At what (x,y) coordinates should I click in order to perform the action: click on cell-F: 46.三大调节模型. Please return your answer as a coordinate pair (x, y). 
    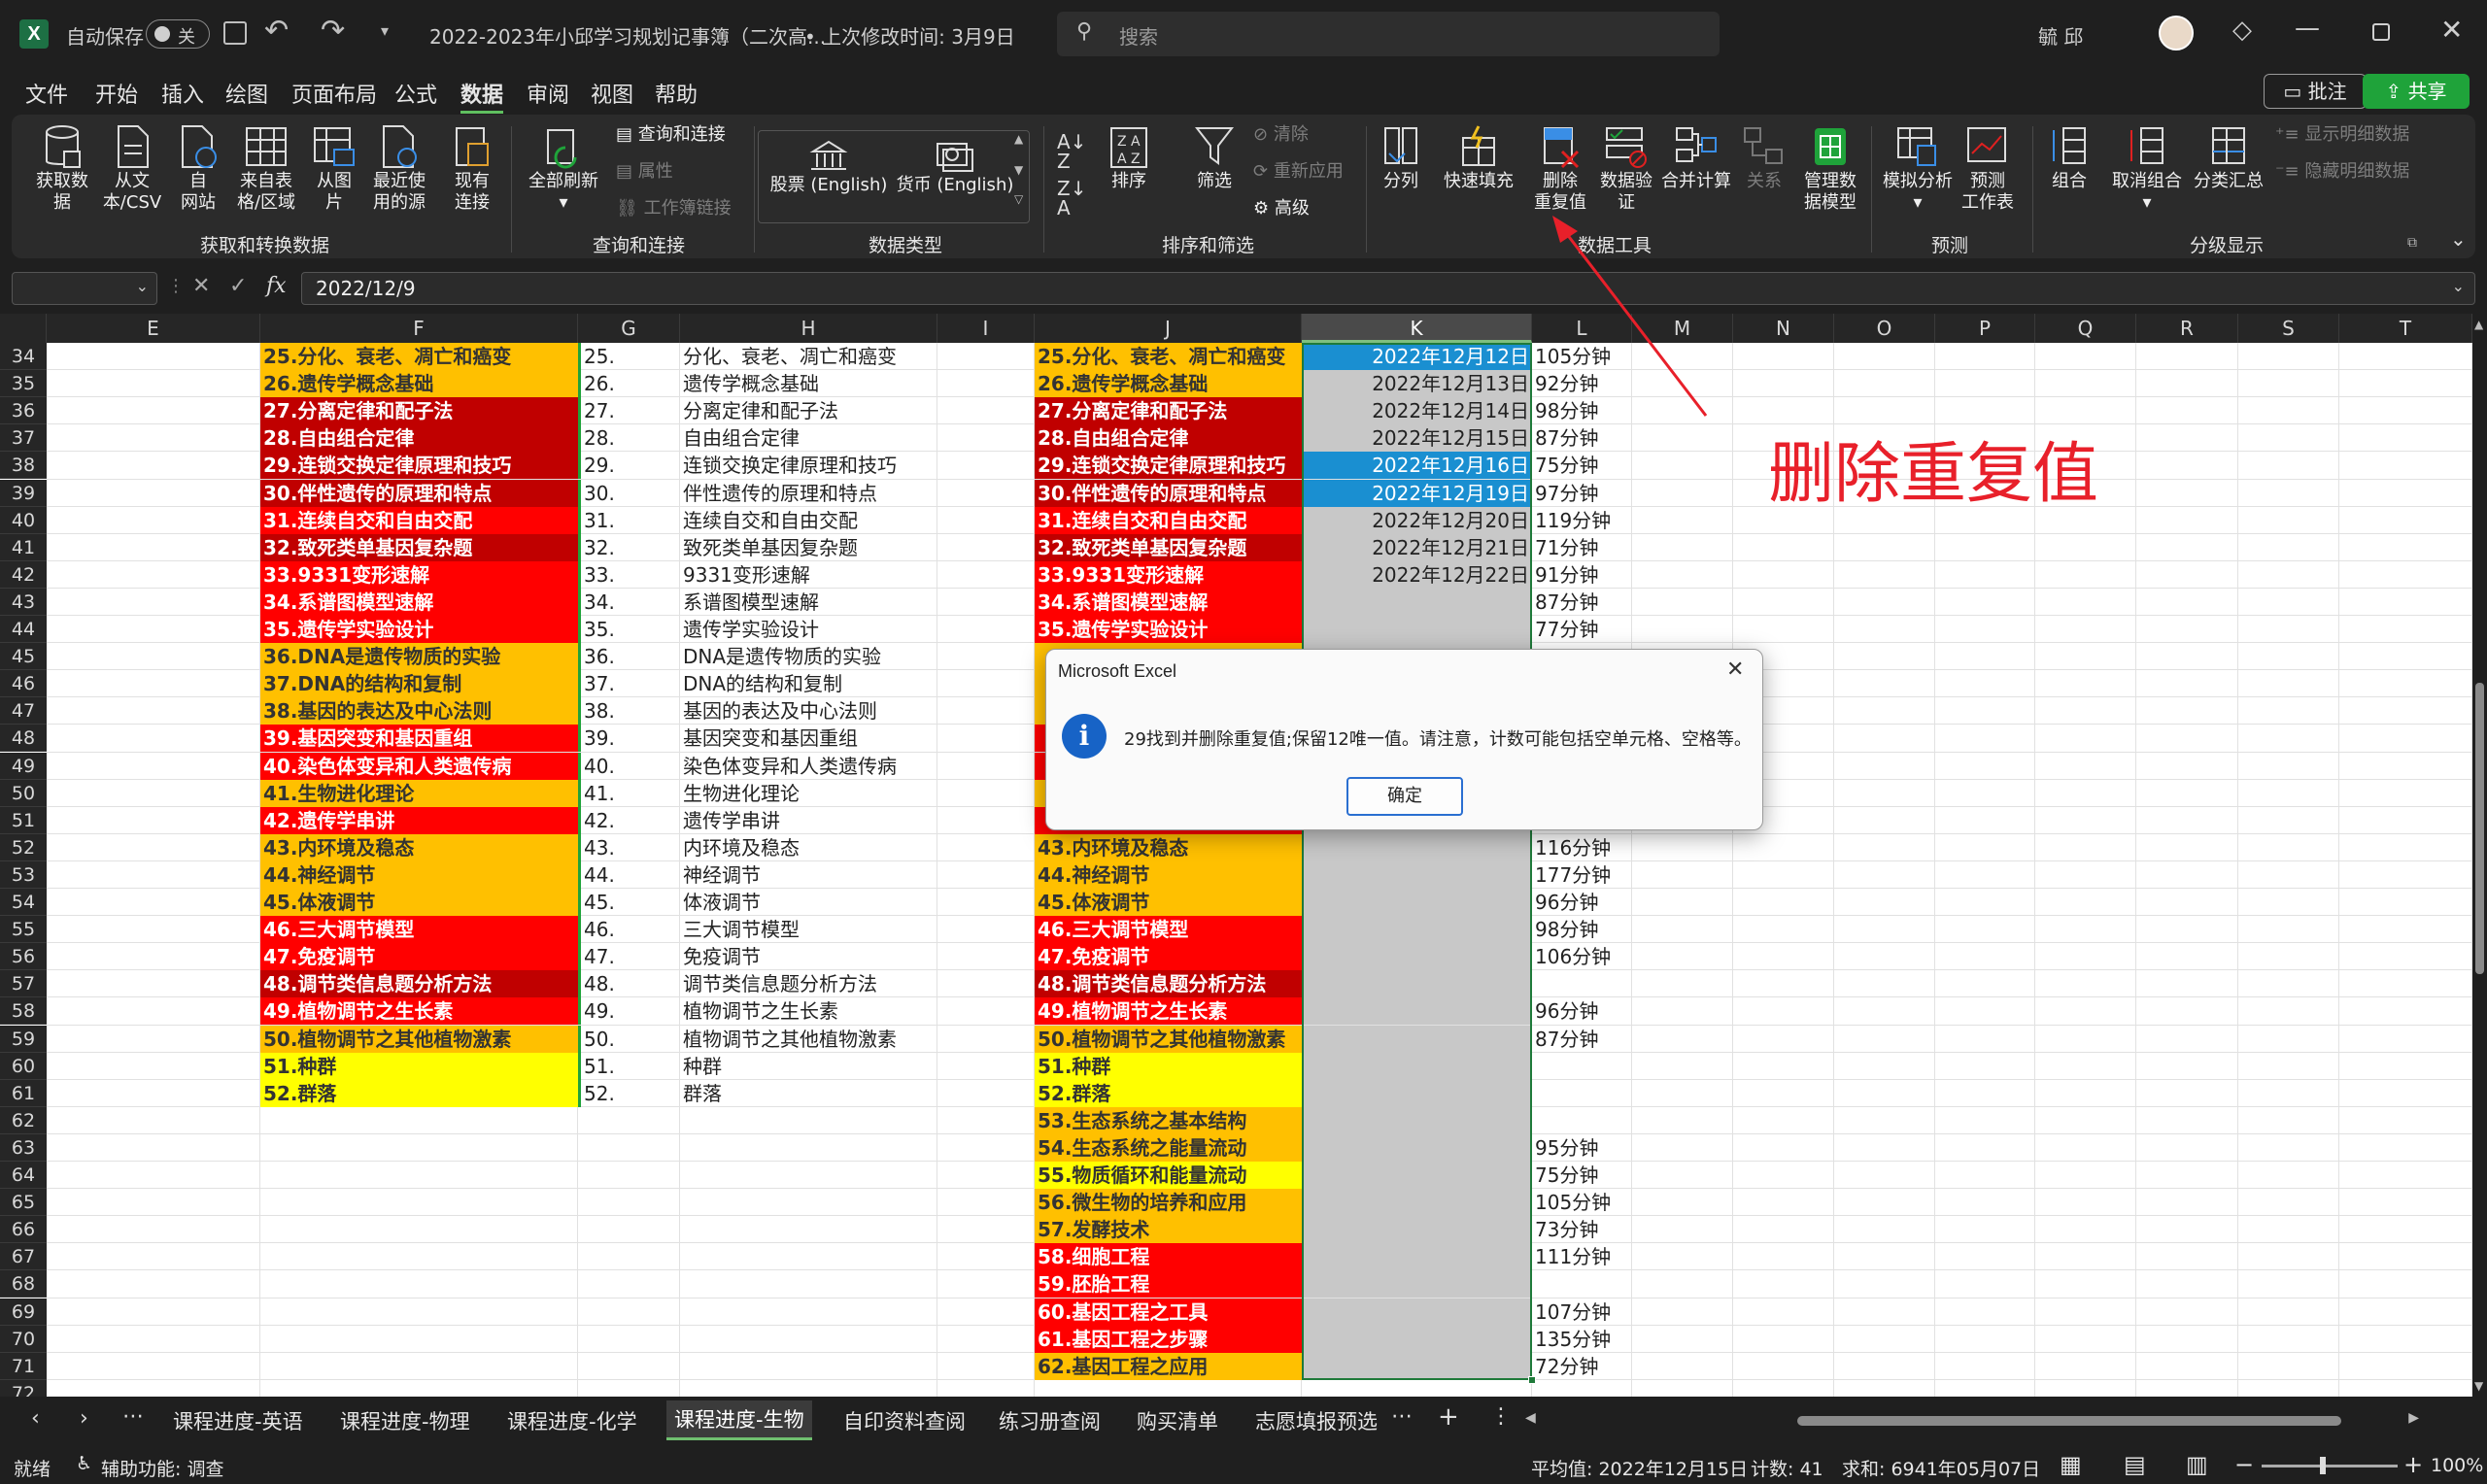
    Looking at the image, I should click on (419, 930).